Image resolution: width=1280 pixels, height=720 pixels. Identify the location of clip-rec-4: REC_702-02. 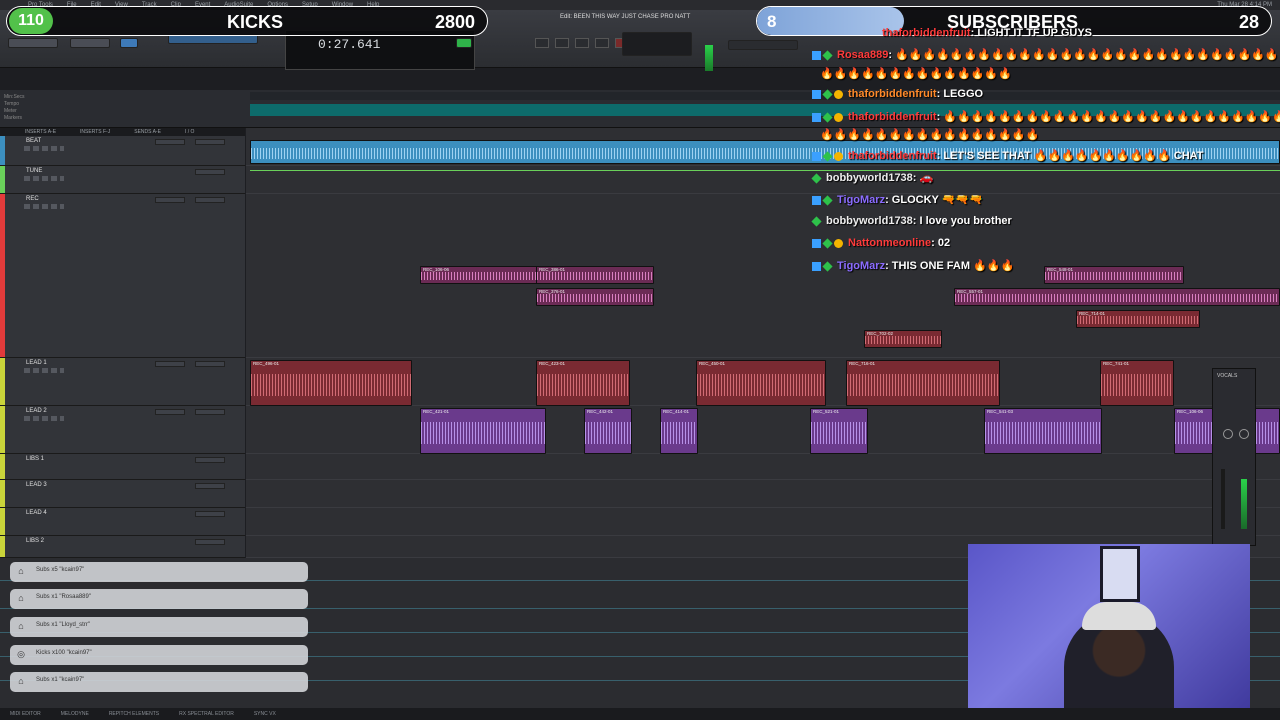
(903, 339).